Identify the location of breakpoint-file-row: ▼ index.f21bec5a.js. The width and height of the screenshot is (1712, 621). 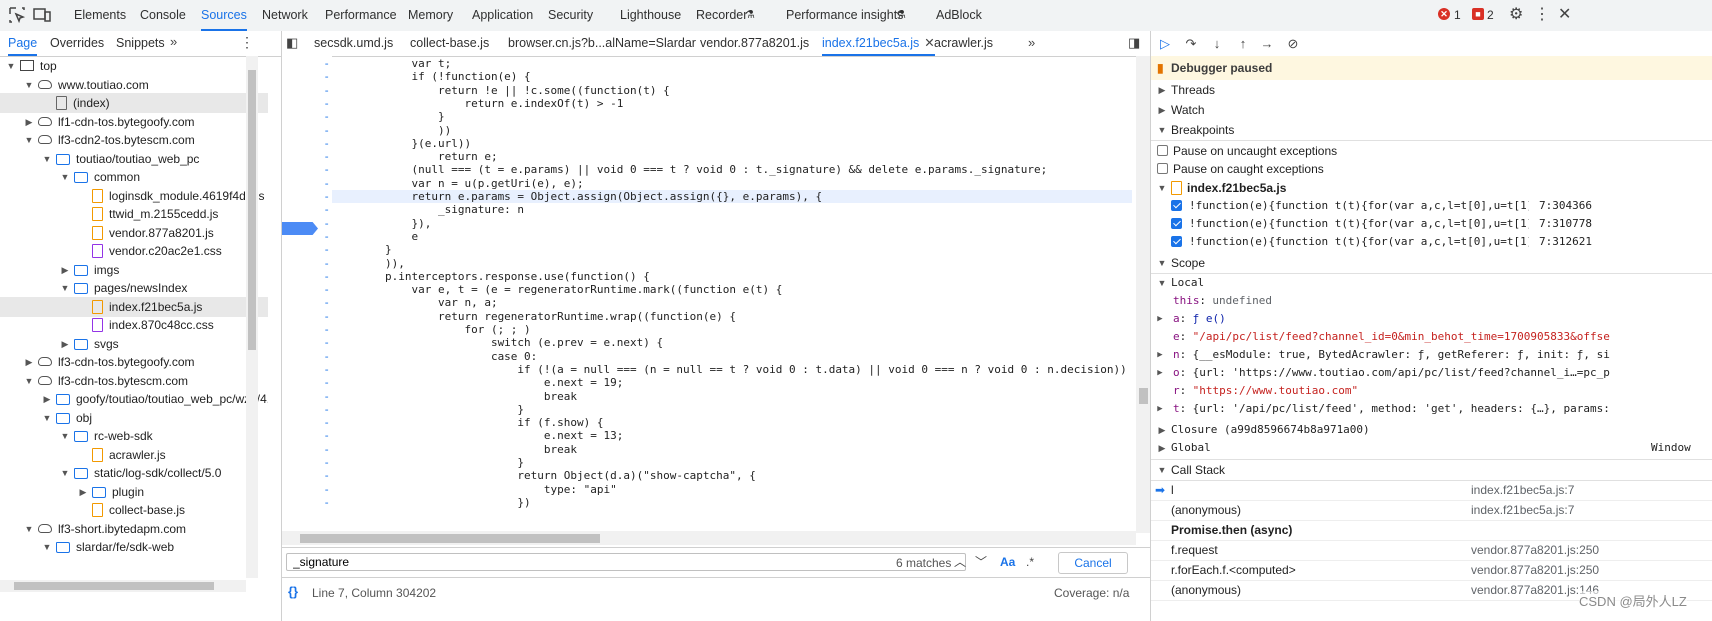
(1431, 188).